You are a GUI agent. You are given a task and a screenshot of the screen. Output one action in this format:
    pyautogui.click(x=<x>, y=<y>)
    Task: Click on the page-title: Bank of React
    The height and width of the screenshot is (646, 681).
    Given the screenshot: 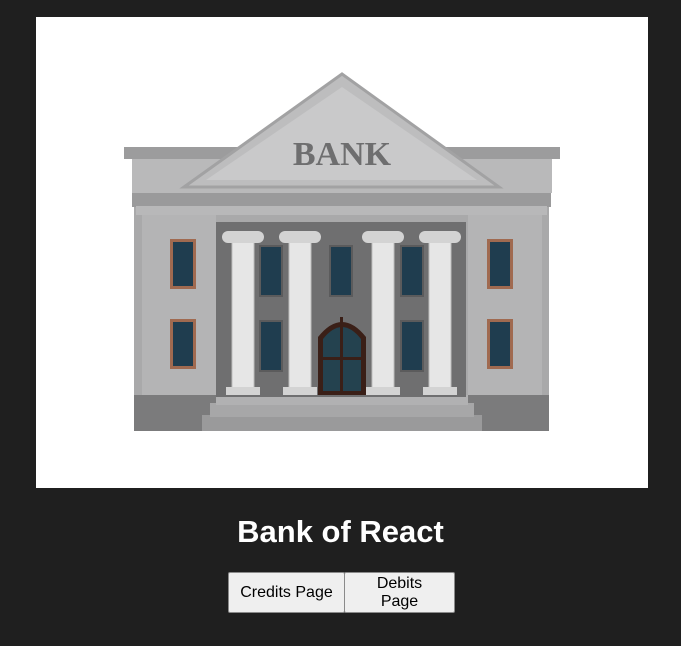 What is the action you would take?
    pyautogui.click(x=340, y=531)
    